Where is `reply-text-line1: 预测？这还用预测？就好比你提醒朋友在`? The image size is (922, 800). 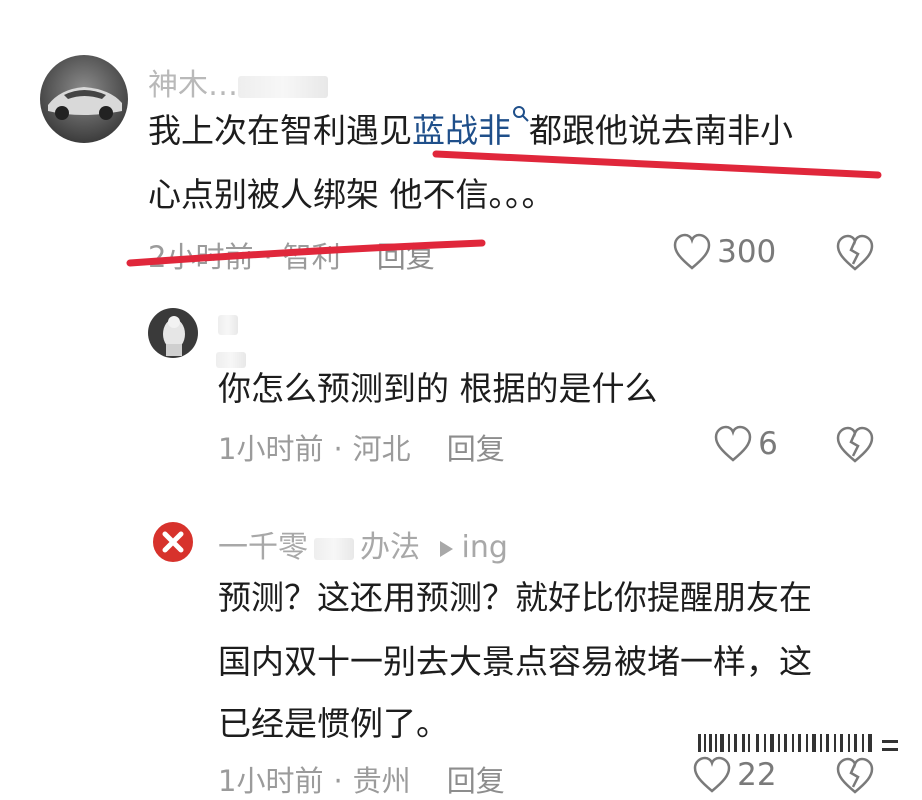
reply-text-line1: 预测？这还用预测？就好比你提醒朋友在 is located at coordinates (515, 597).